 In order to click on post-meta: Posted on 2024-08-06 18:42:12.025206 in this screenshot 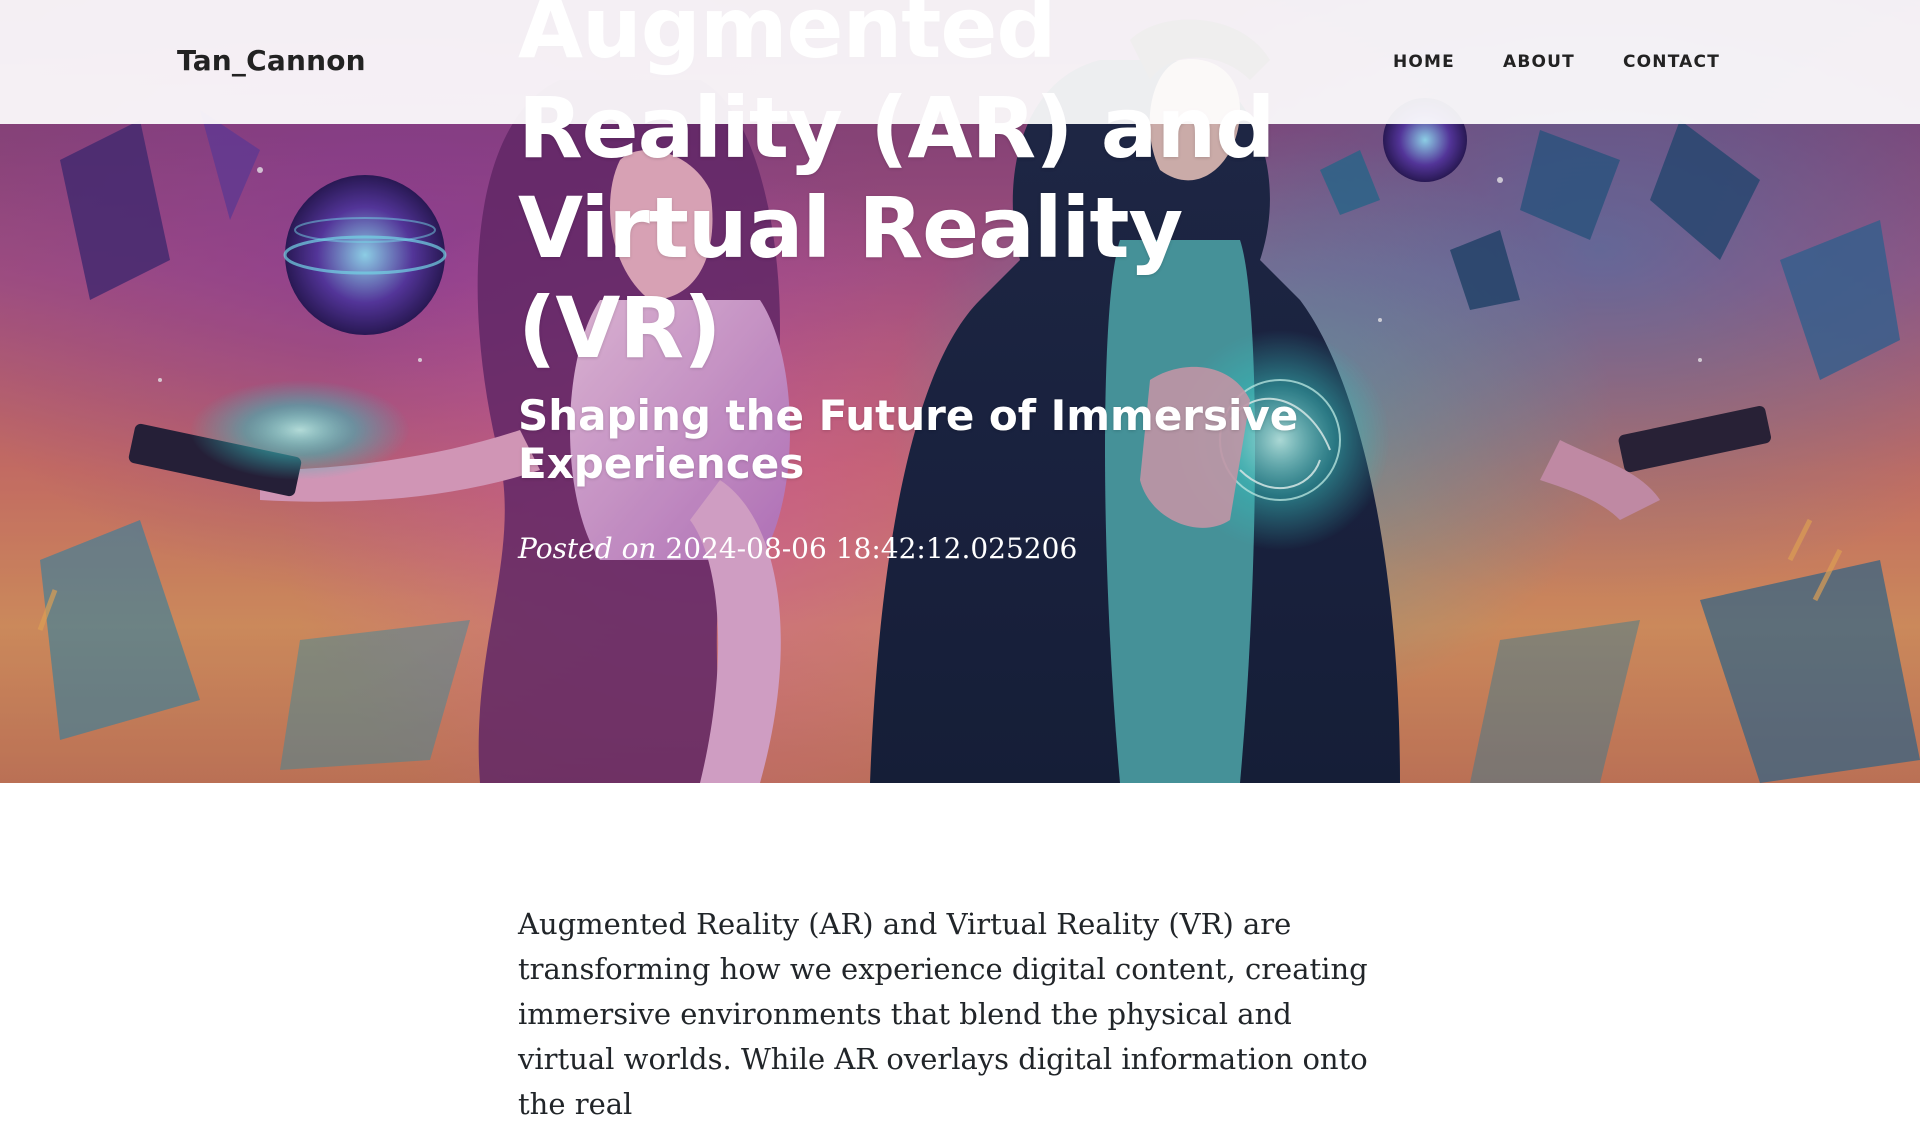, I will do `click(948, 548)`.